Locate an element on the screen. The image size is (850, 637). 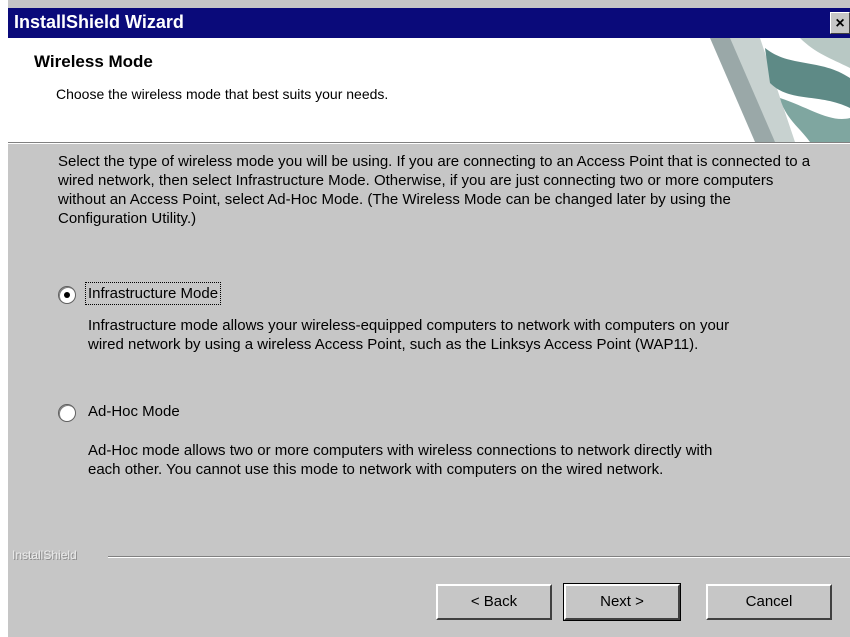
title-bar: InstallShield Wizard × is located at coordinates (429, 23).